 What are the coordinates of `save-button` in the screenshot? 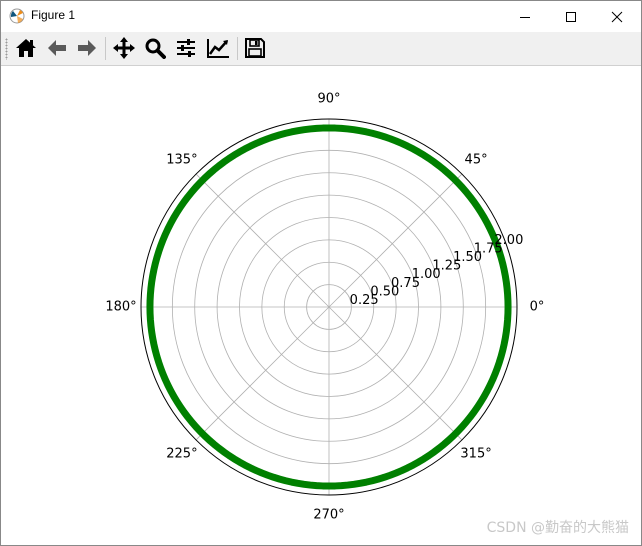 It's located at (255, 48).